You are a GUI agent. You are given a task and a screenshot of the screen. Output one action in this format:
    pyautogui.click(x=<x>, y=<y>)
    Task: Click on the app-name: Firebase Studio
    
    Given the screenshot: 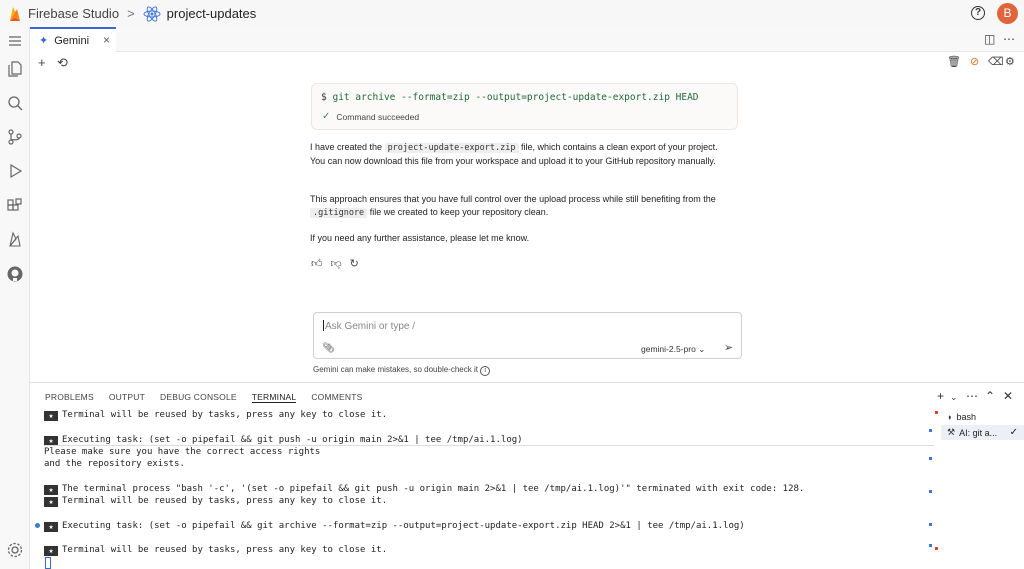 What is the action you would take?
    pyautogui.click(x=73, y=13)
    